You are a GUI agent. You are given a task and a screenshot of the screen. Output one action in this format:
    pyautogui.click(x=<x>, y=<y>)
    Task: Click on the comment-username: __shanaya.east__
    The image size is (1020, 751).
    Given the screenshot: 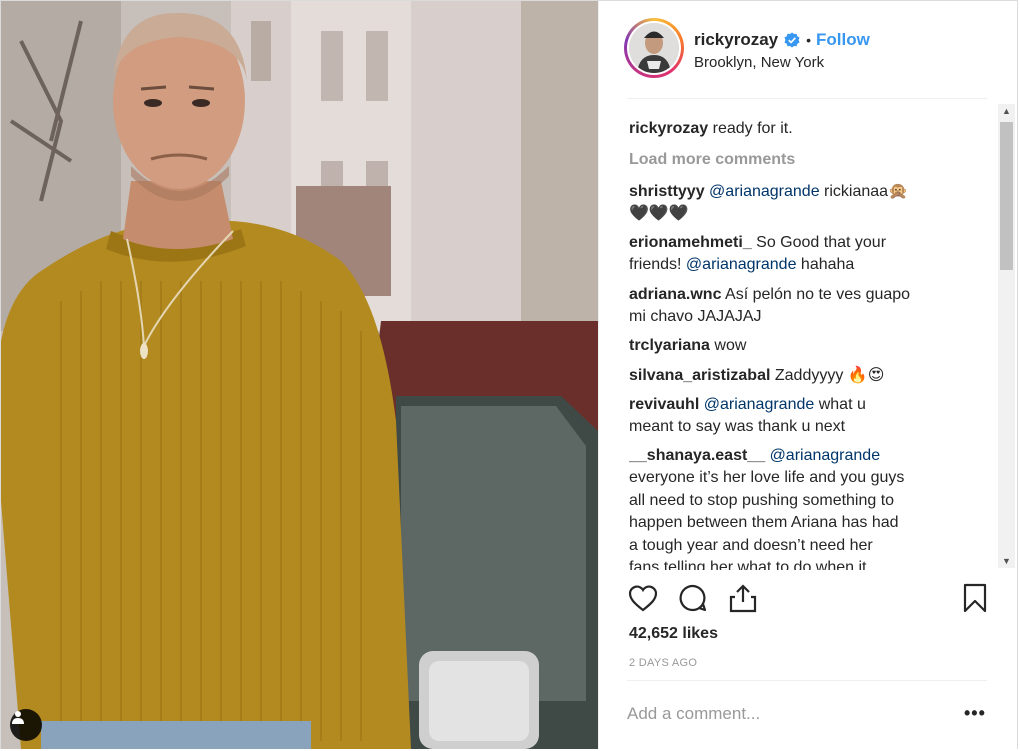 What is the action you would take?
    pyautogui.click(x=697, y=455)
    